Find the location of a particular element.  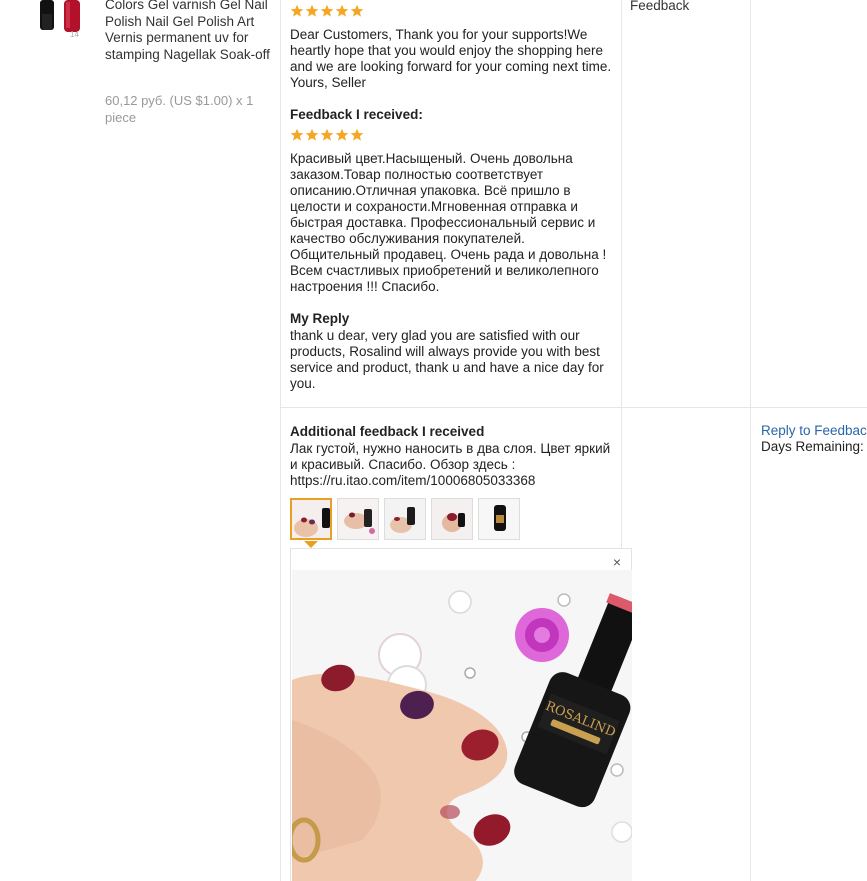

photo-thumbnails is located at coordinates (405, 519).